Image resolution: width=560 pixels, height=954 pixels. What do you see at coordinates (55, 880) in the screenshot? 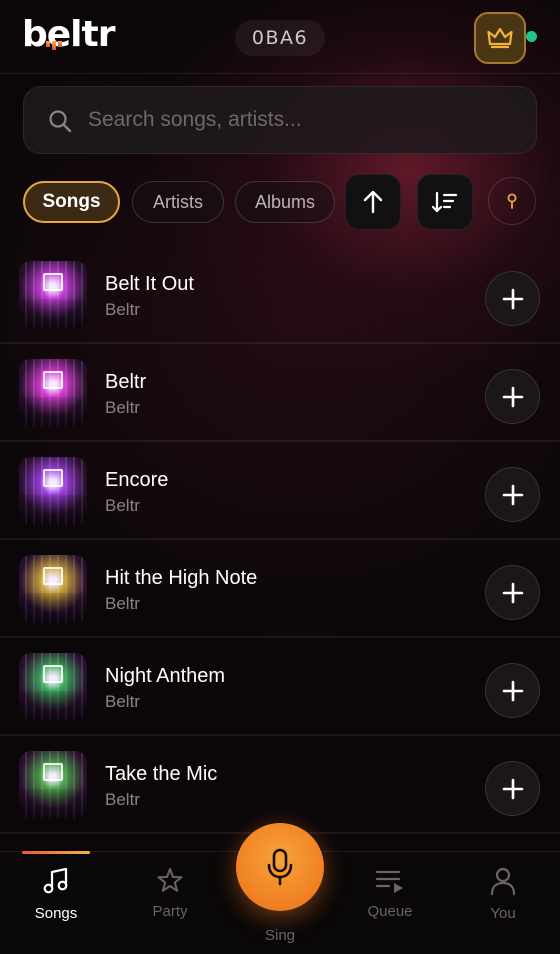
I see `music-note-icon` at bounding box center [55, 880].